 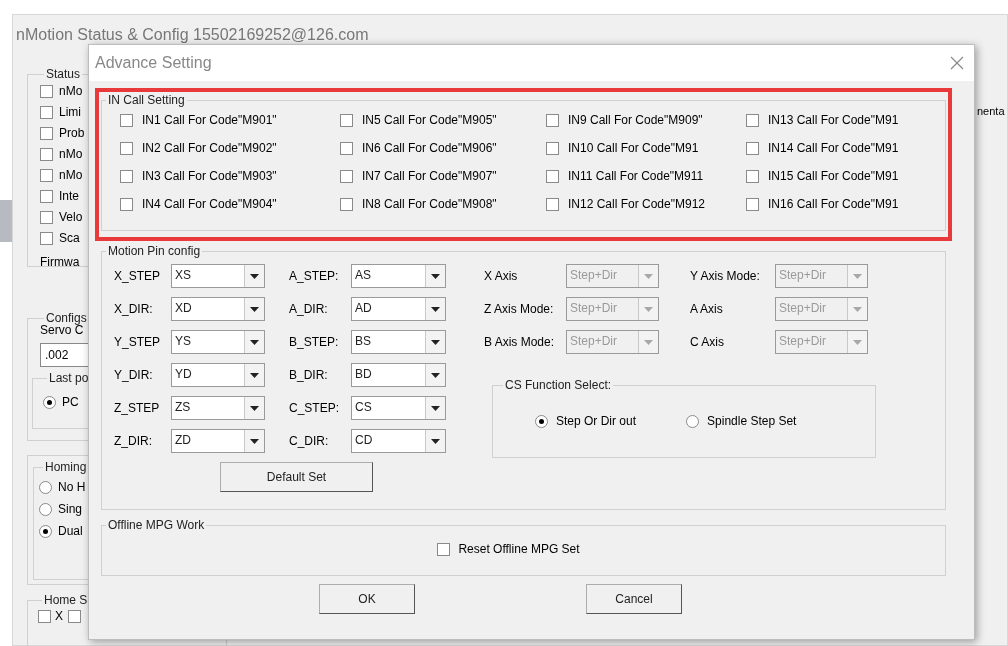 I want to click on button: OK, so click(x=367, y=599).